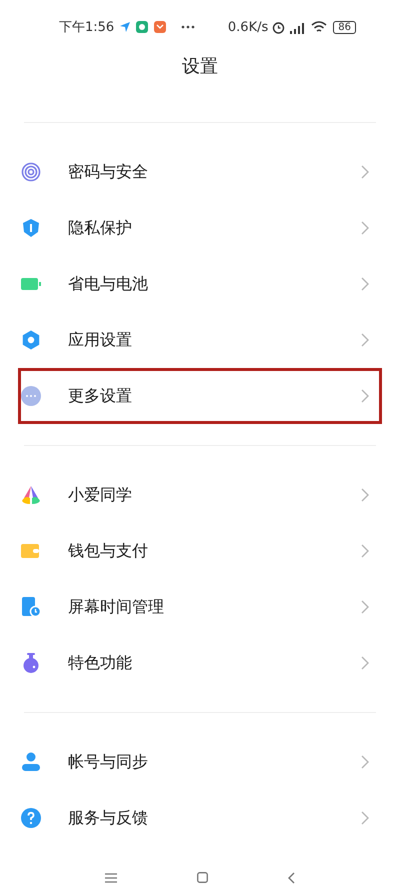  What do you see at coordinates (200, 67) in the screenshot?
I see `page-title: 设置` at bounding box center [200, 67].